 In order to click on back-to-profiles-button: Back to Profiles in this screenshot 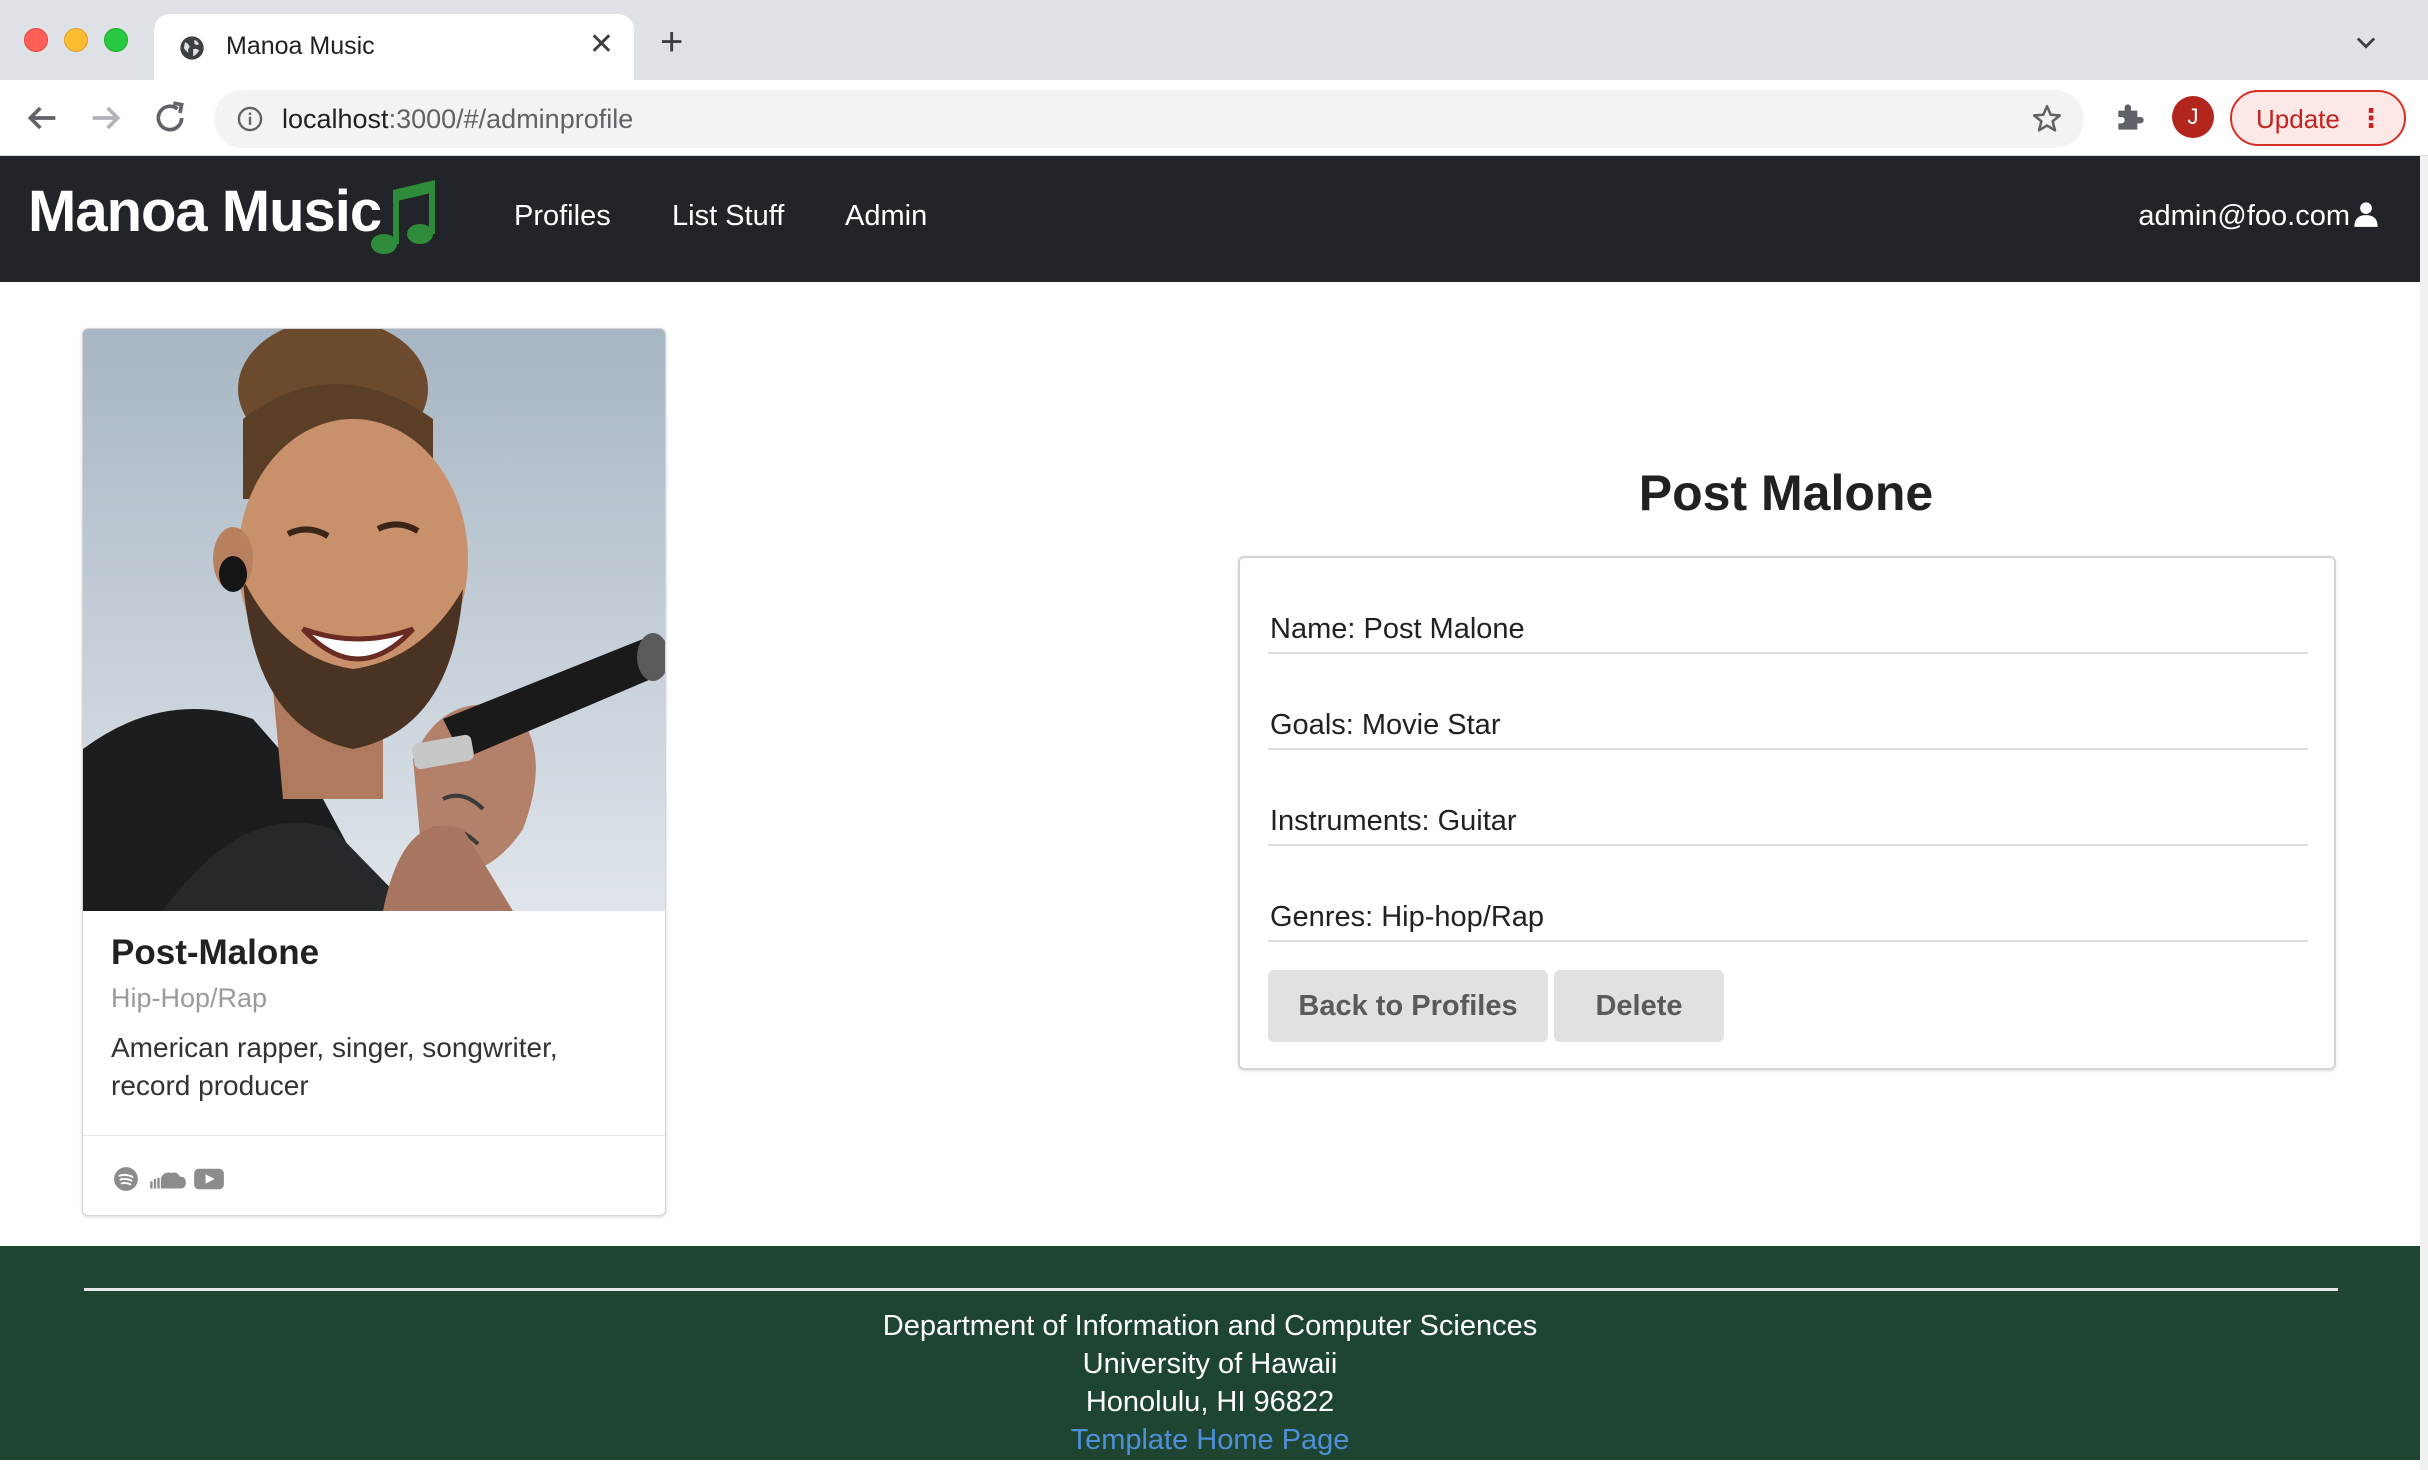, I will do `click(1408, 1006)`.